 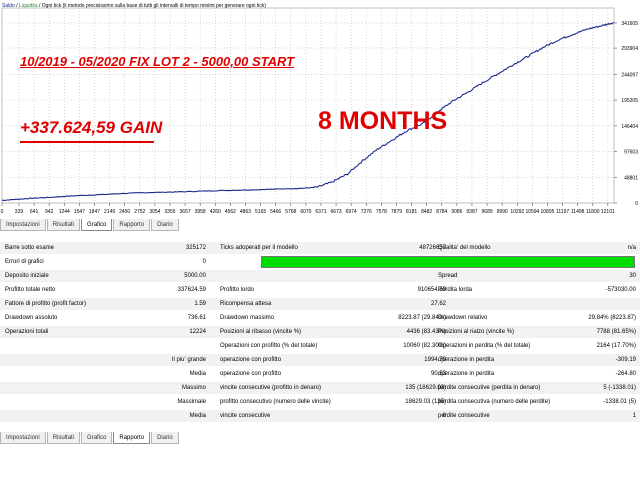 What do you see at coordinates (290, 212) in the screenshot?
I see `x-tick-label: 5768` at bounding box center [290, 212].